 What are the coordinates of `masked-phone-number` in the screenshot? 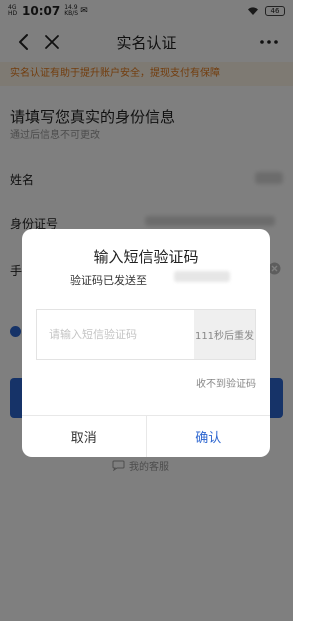 It's located at (202, 276).